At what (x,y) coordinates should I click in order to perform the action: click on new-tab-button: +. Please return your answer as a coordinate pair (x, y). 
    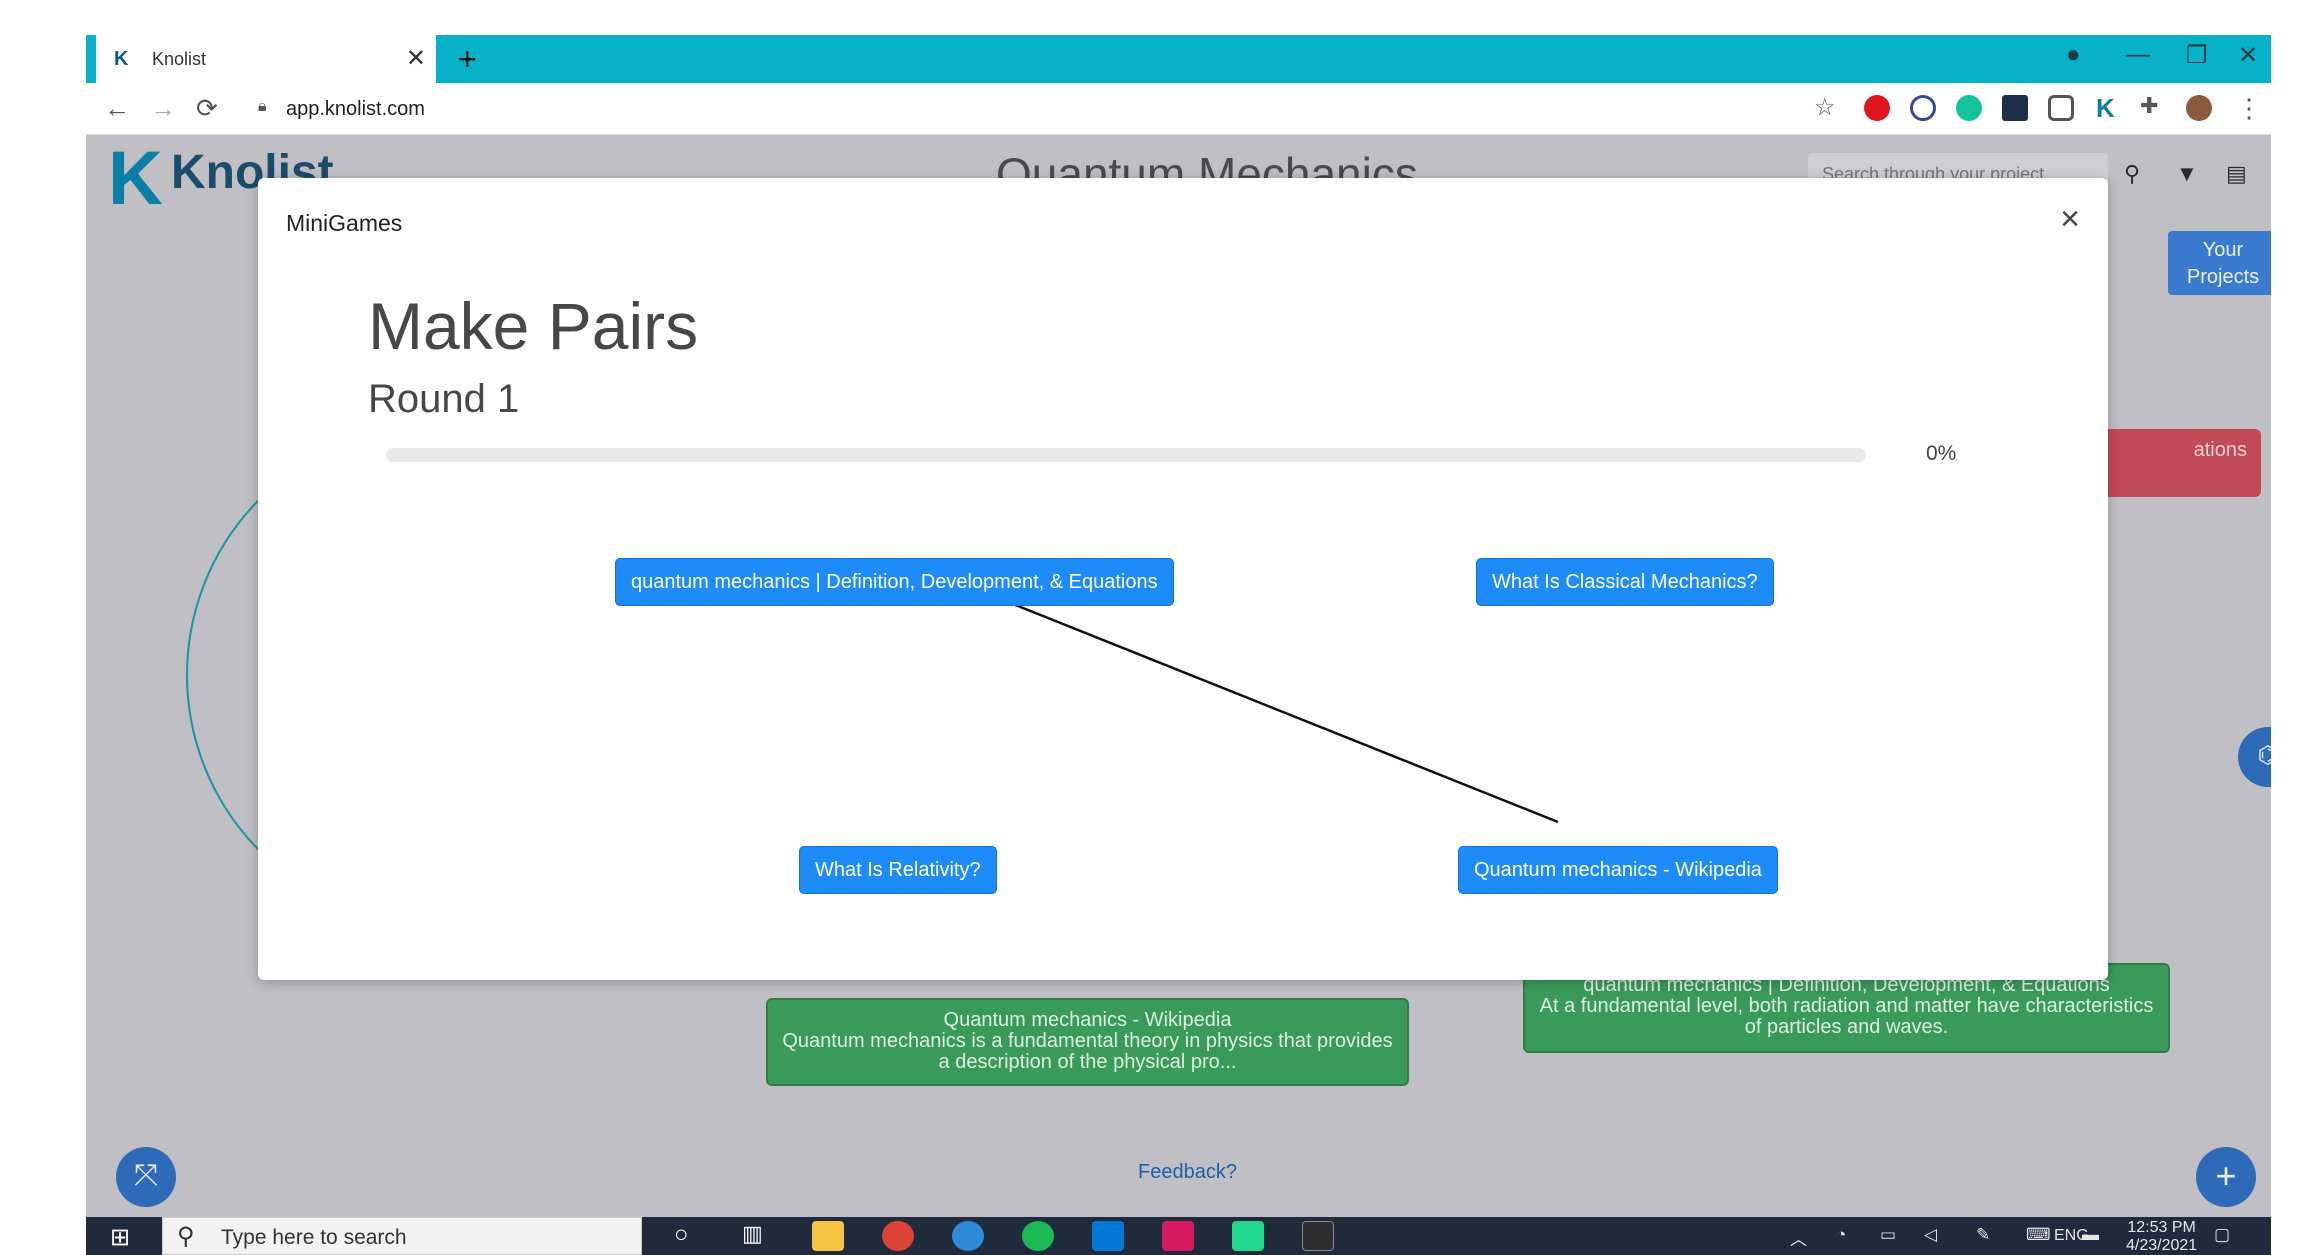
    Looking at the image, I should click on (467, 59).